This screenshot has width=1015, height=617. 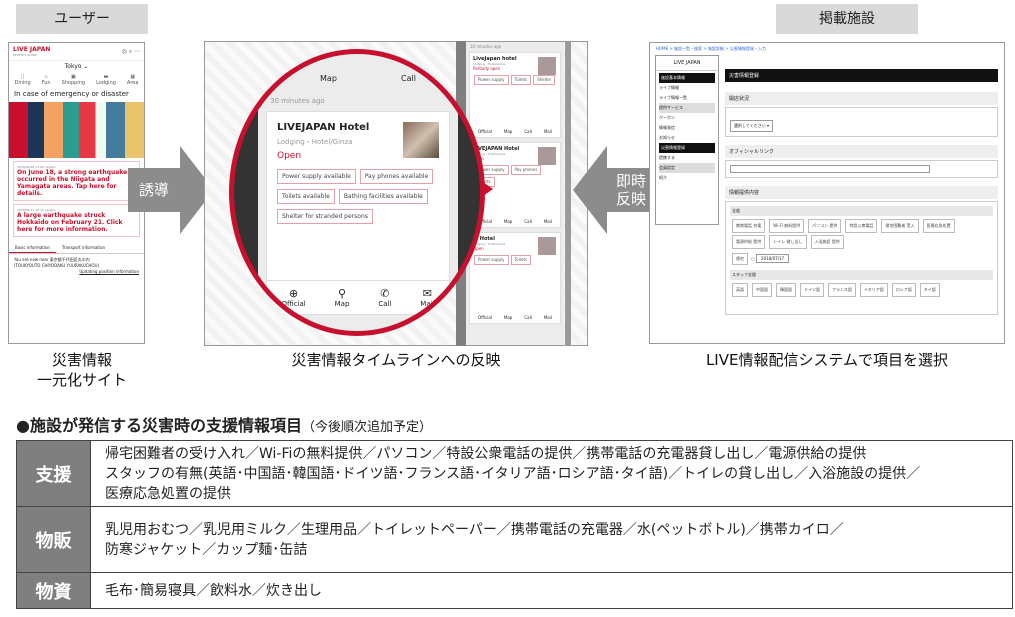 What do you see at coordinates (131, 52) in the screenshot?
I see `header-icons: ◎ ⌕ ⋯` at bounding box center [131, 52].